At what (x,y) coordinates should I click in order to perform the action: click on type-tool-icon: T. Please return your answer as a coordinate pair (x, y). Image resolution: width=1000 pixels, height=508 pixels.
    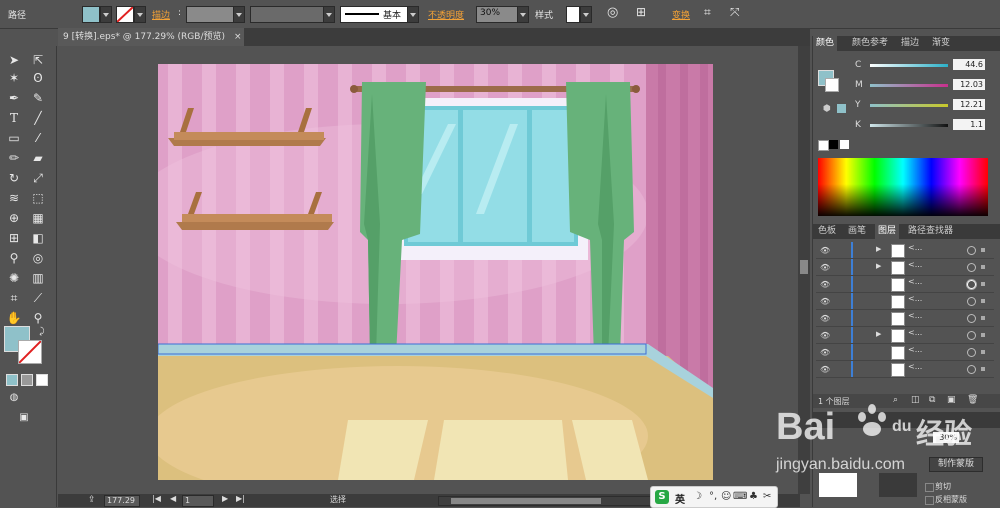
    Looking at the image, I should click on (14, 118).